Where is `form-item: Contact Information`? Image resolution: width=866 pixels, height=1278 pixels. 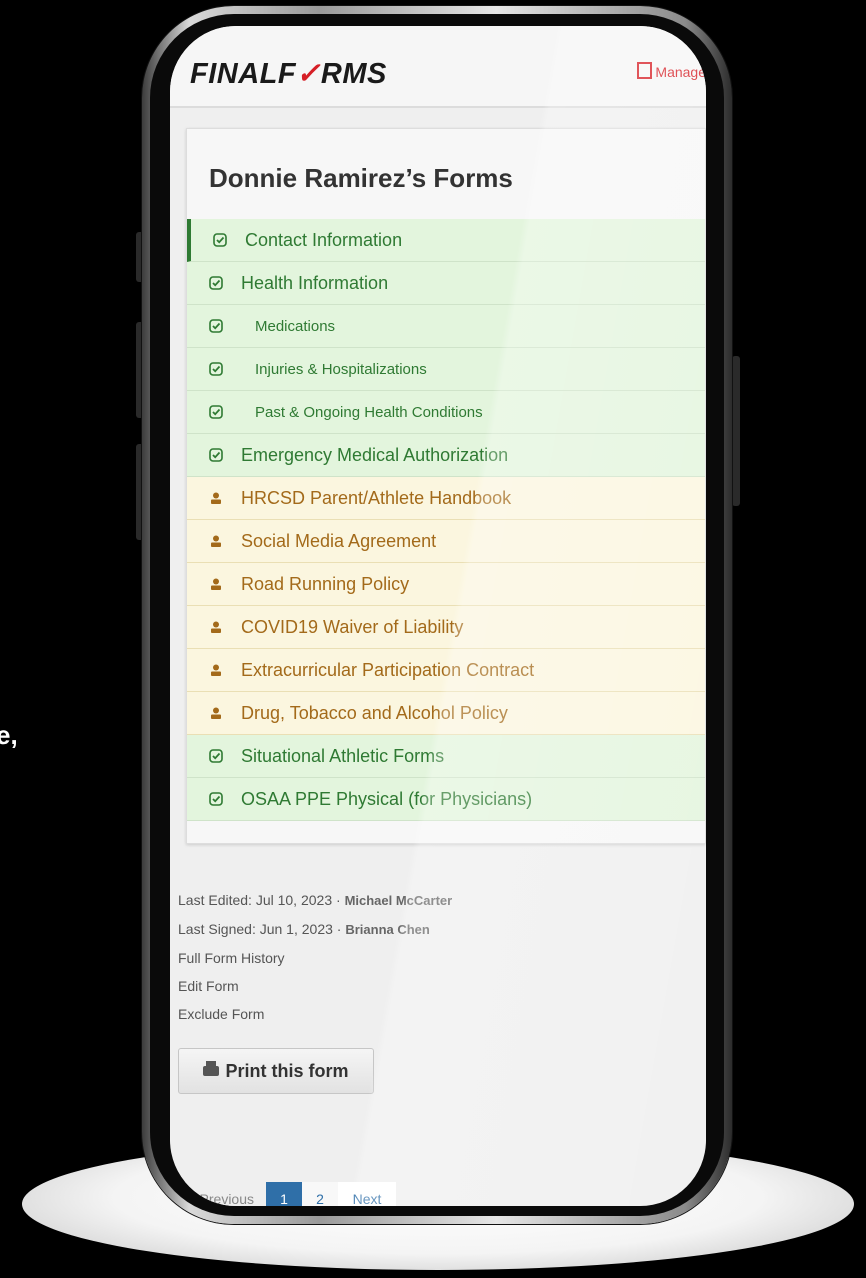
form-item: Contact Information is located at coordinates (446, 240).